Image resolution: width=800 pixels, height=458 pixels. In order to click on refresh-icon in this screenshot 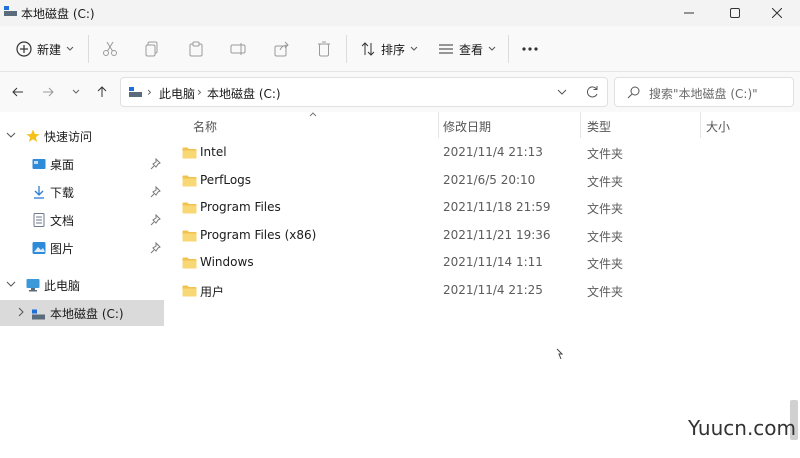, I will do `click(592, 92)`.